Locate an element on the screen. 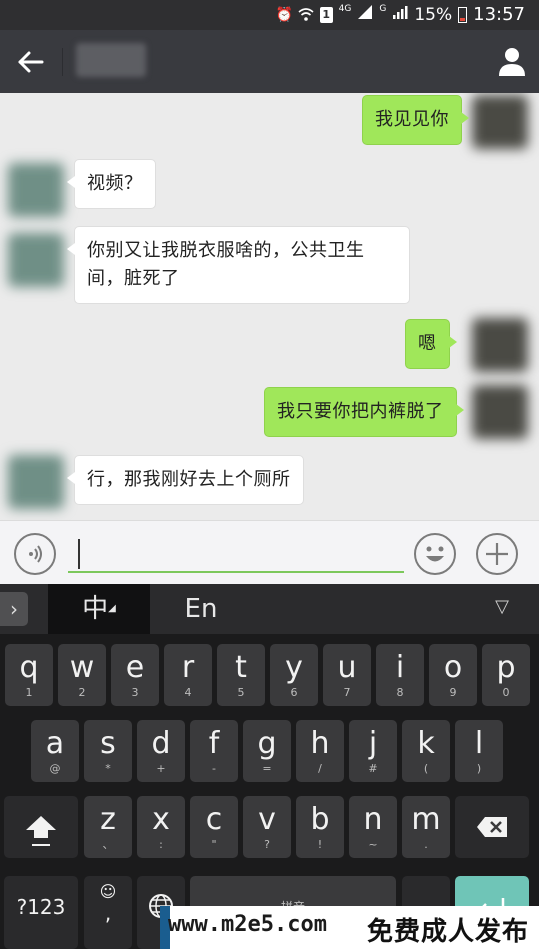 Image resolution: width=539 pixels, height=949 pixels. key-w: w2 is located at coordinates (82, 675).